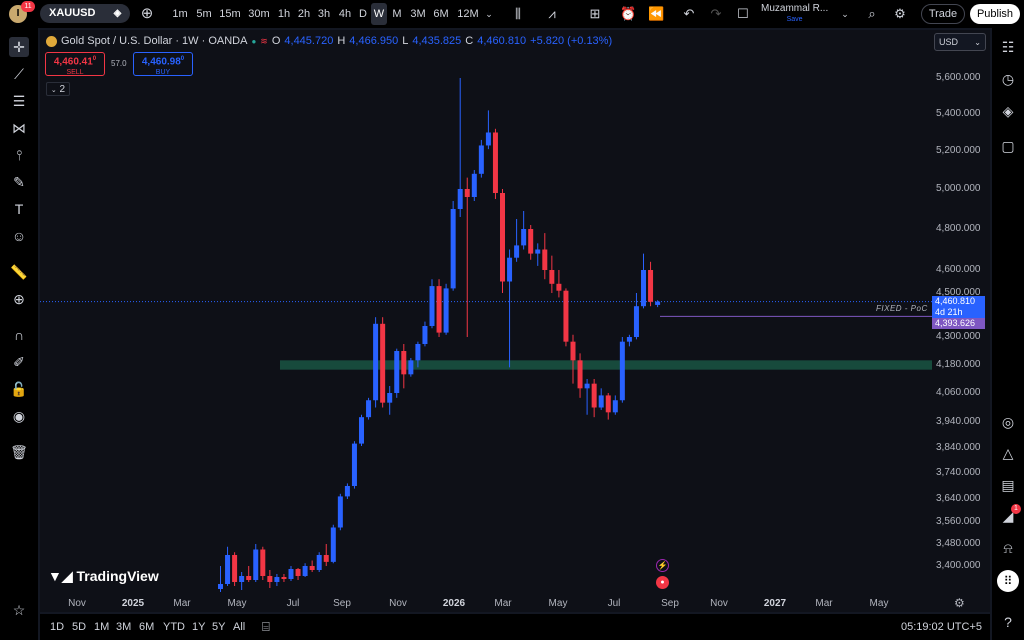  What do you see at coordinates (19, 362) in the screenshot?
I see `lock-drawing-icon: ✐` at bounding box center [19, 362].